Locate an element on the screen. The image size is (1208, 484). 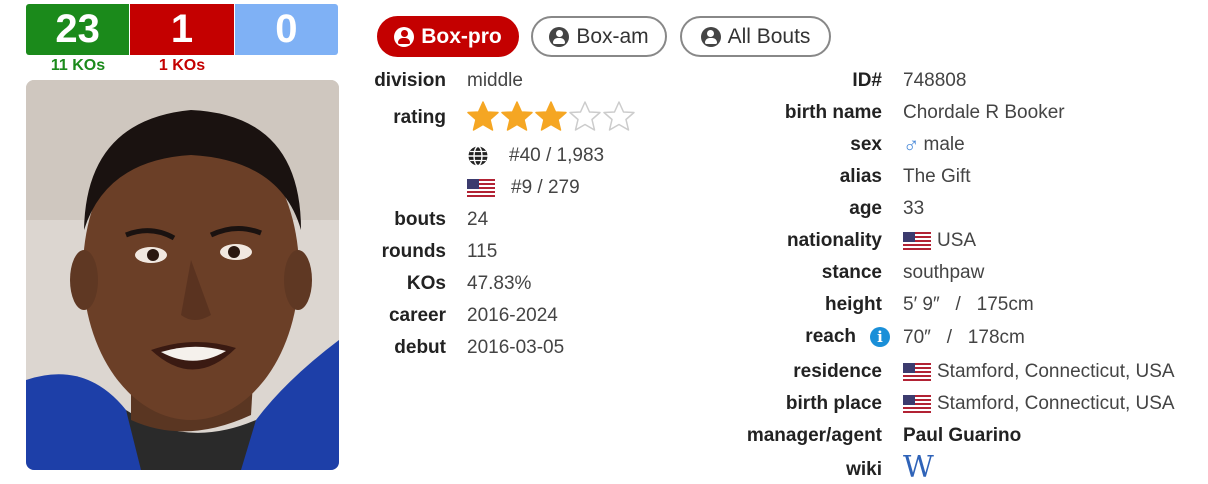
residence-value: Stamford, Connecticut, USA is located at coordinates (1039, 372).